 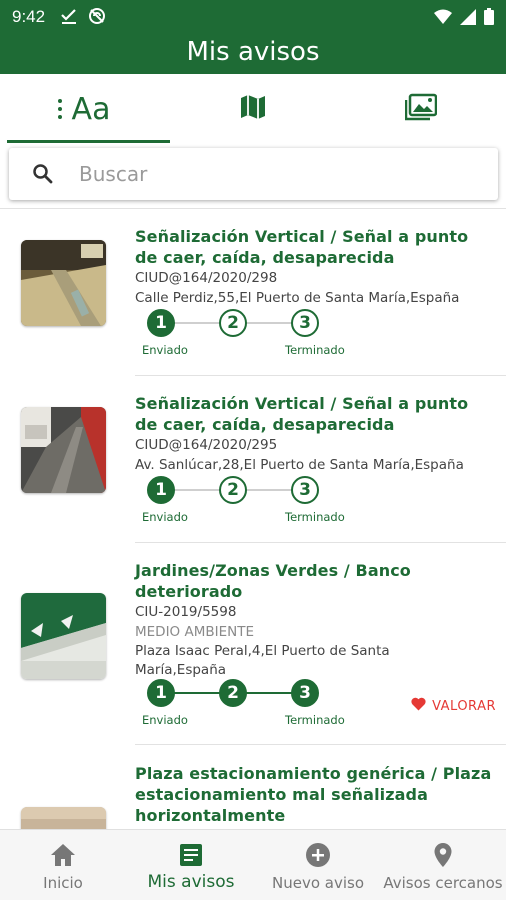 I want to click on map-icon, so click(x=253, y=109).